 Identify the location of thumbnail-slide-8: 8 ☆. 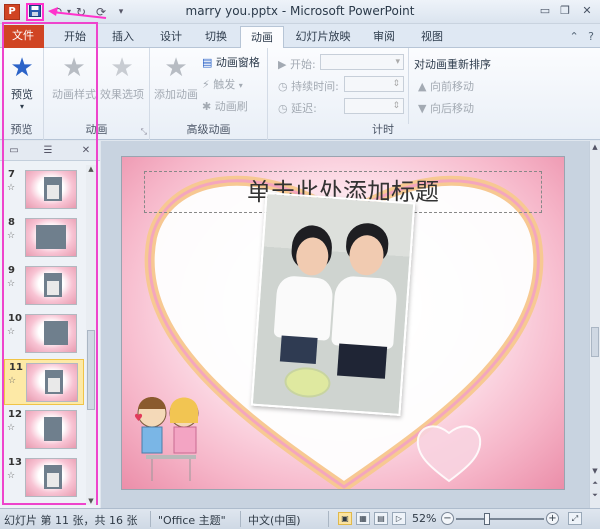
(44, 238).